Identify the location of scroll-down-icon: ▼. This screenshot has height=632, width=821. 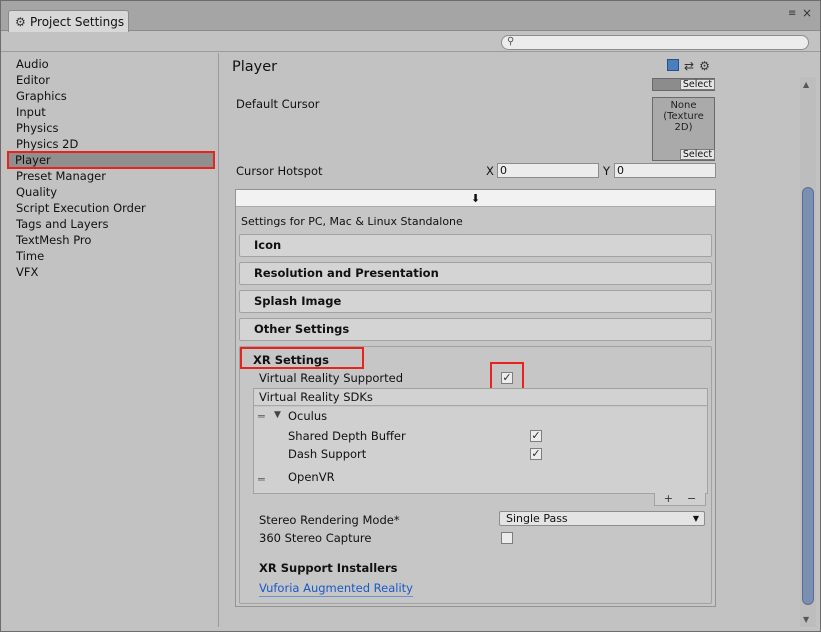
(806, 619).